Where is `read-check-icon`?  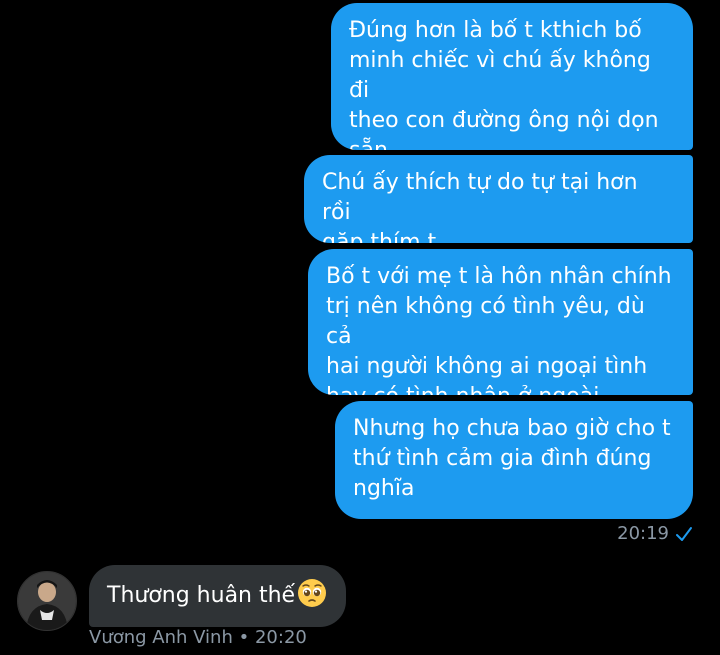 read-check-icon is located at coordinates (684, 534).